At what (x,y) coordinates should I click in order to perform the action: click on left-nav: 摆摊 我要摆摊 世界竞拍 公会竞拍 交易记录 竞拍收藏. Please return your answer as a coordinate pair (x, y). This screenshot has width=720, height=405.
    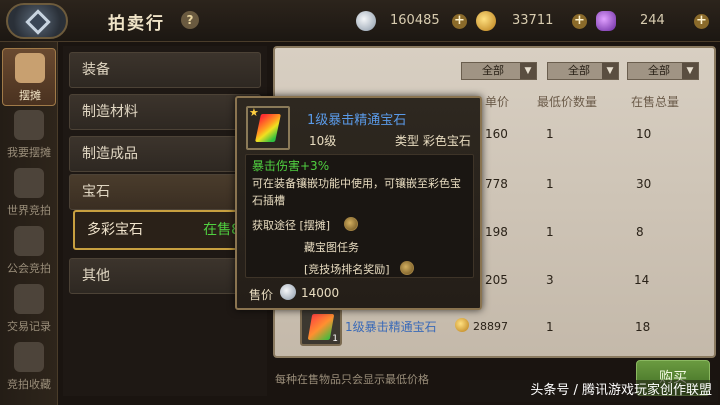
    Looking at the image, I should click on (29, 223).